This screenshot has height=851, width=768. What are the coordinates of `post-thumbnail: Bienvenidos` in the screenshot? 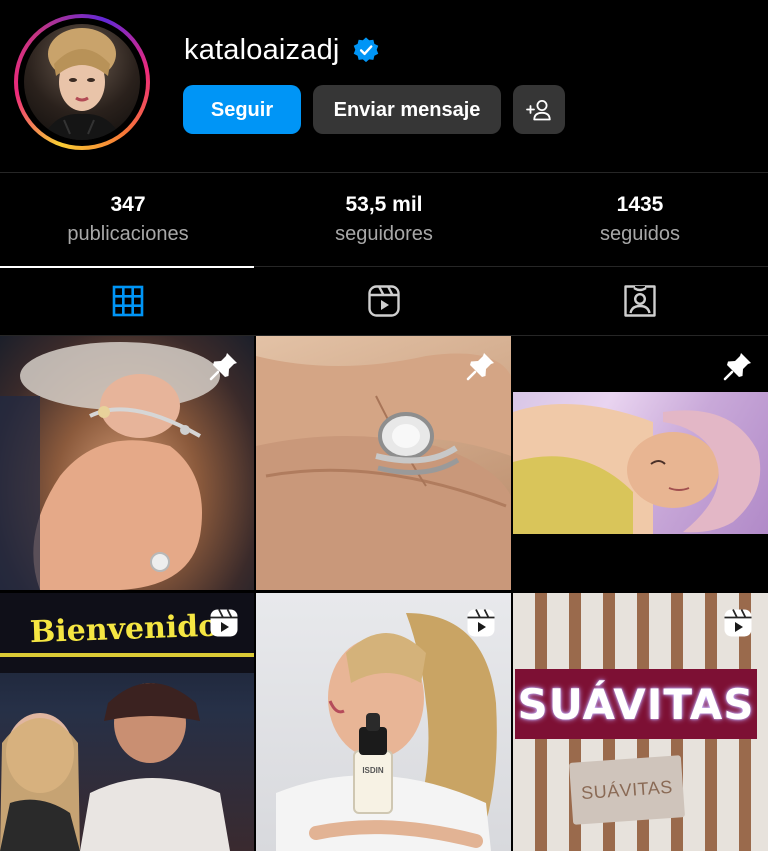 It's located at (127, 722).